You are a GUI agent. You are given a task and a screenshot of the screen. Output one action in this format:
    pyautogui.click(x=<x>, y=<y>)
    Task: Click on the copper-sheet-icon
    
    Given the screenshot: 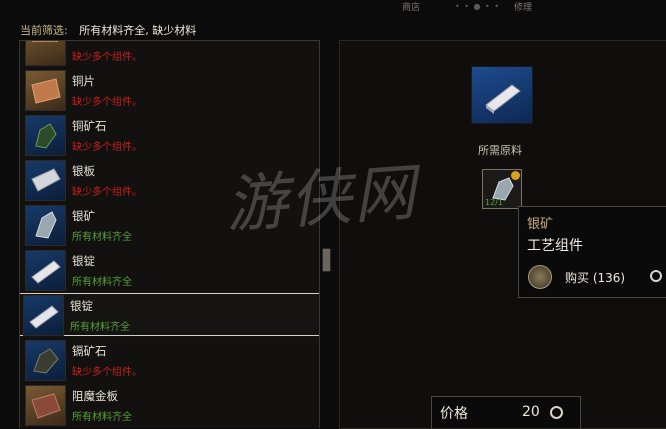 What is the action you would take?
    pyautogui.click(x=45, y=90)
    